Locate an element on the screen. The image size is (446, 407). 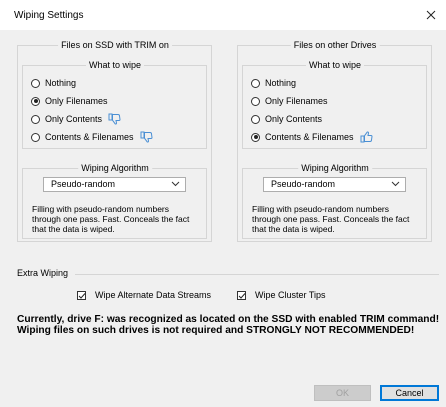
cancel-button: Cancel is located at coordinates (409, 393).